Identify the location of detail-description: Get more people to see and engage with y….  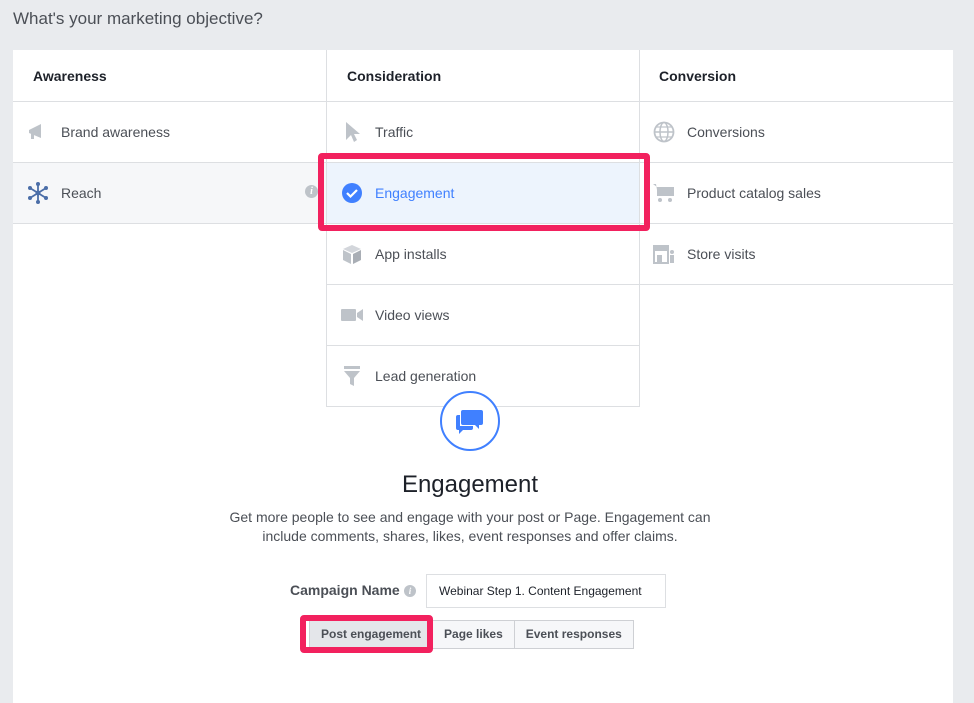
(470, 526).